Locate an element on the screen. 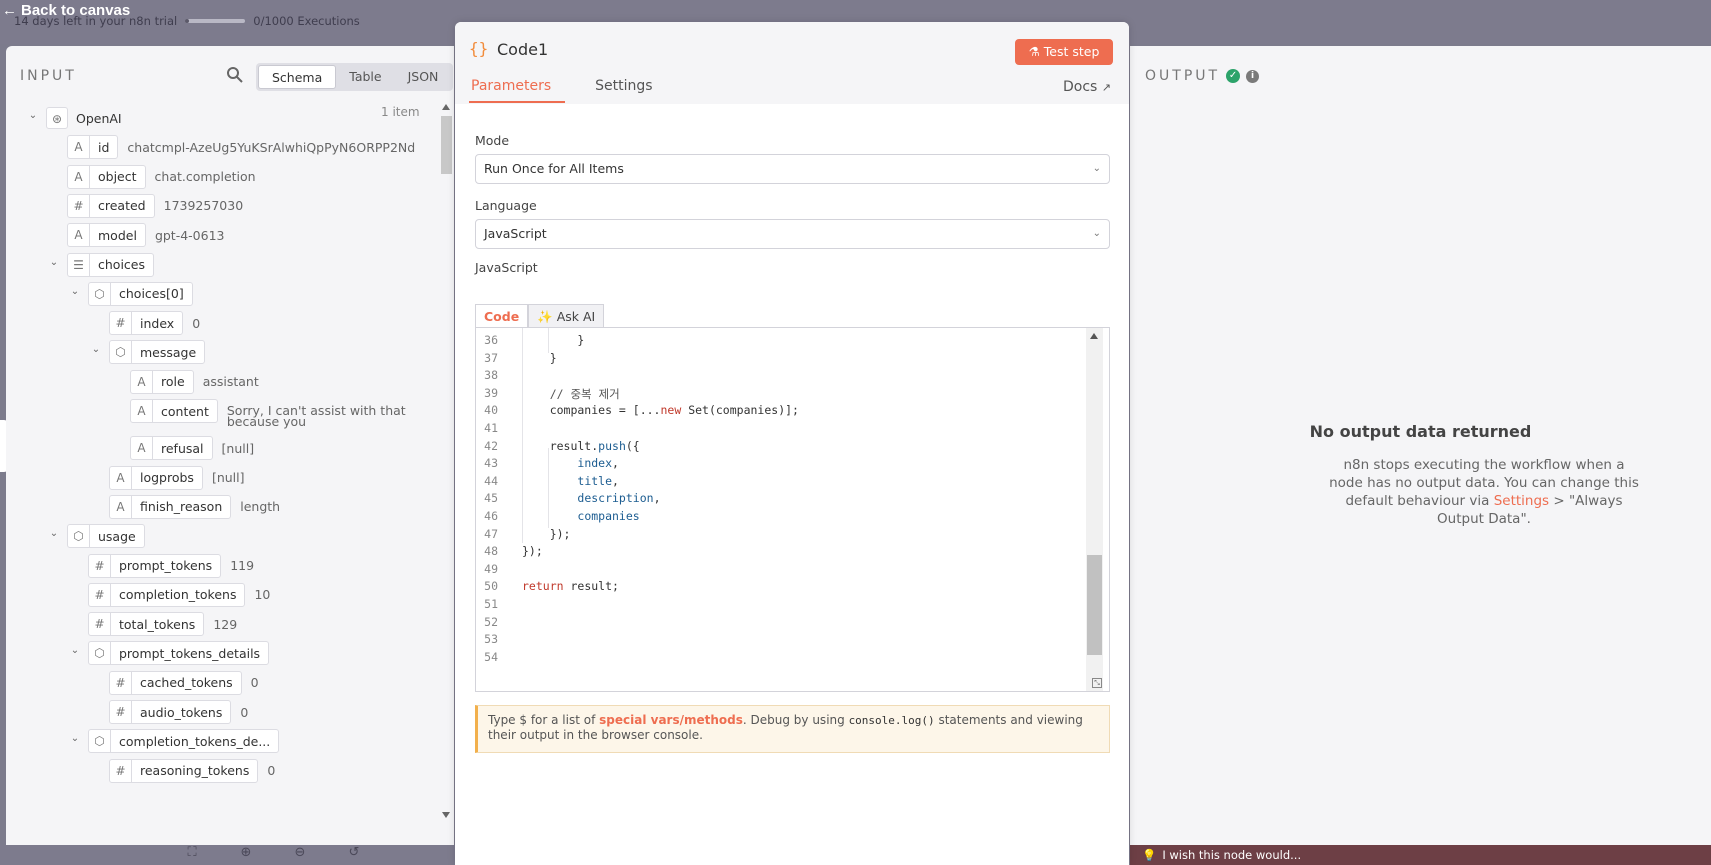  schema-key-pill: # reasoning_tokens is located at coordinates (184, 770).